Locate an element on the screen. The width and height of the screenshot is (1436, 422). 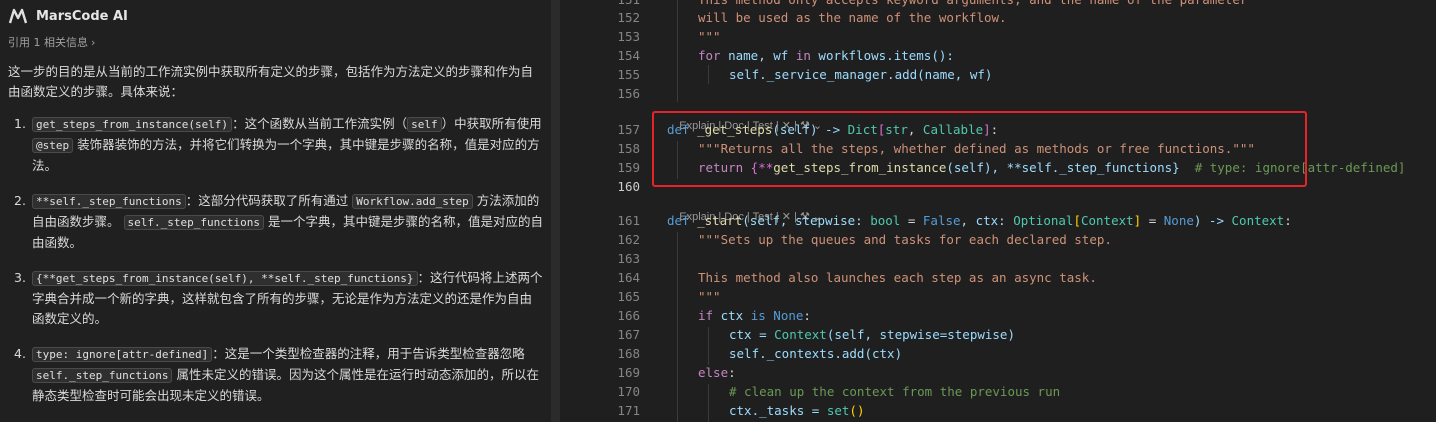
panel-divider is located at coordinates (555, 211).